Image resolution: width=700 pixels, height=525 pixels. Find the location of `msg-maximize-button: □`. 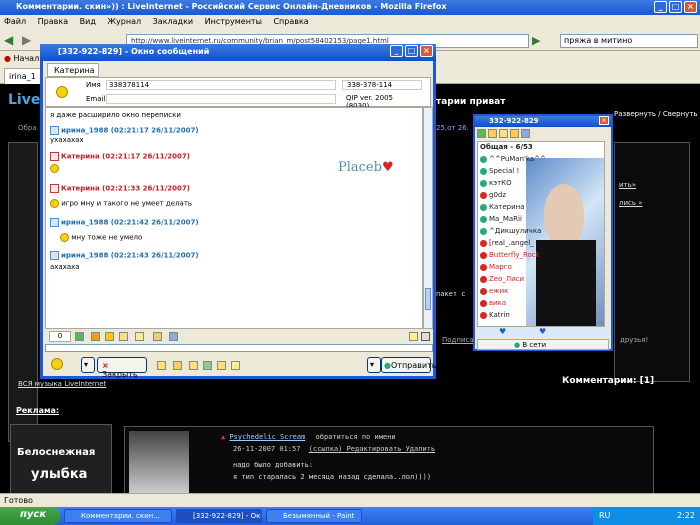

msg-maximize-button: □ is located at coordinates (411, 51).